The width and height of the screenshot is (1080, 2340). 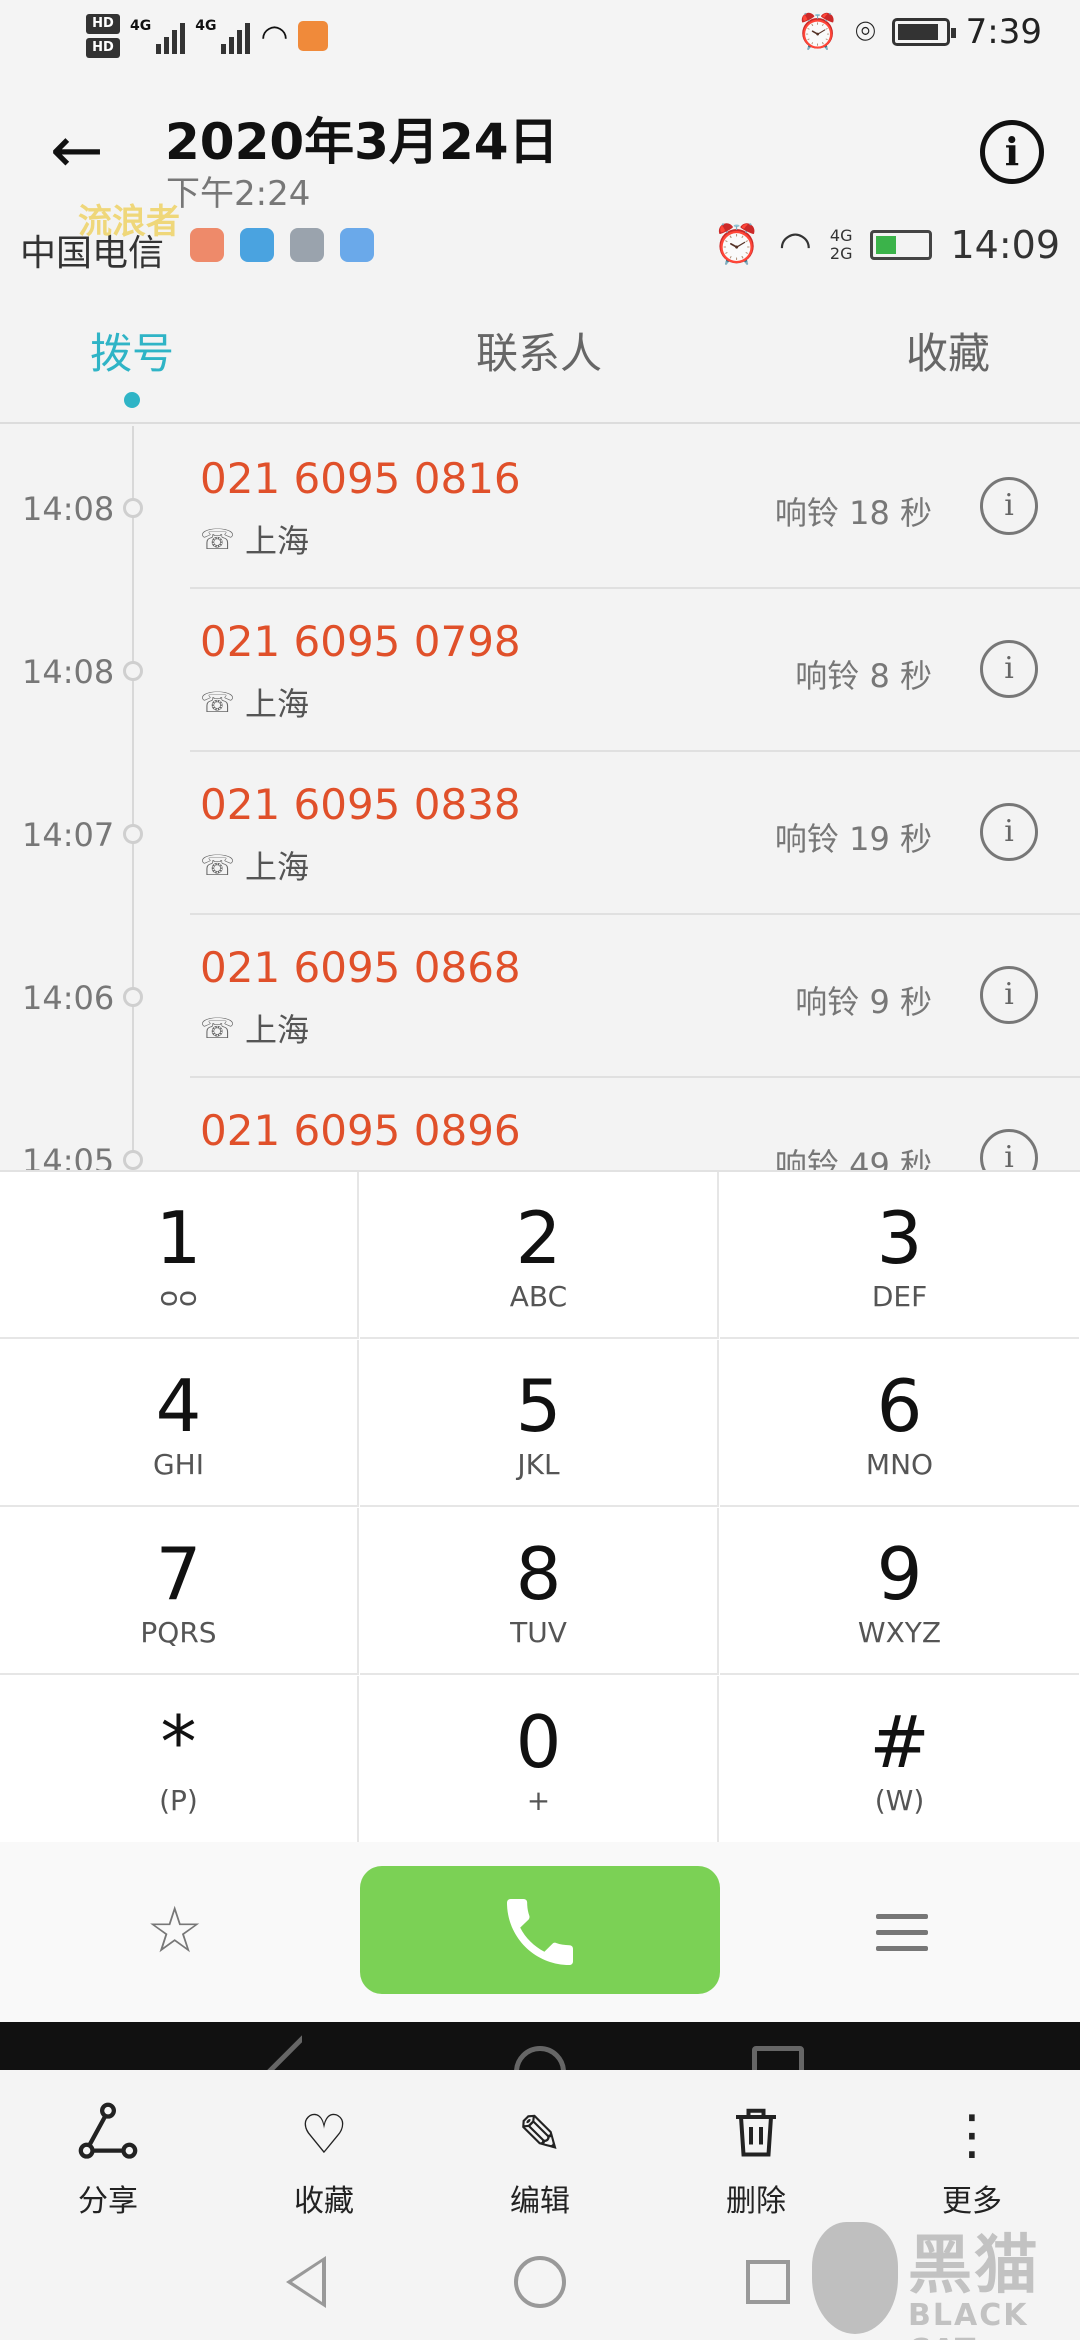 What do you see at coordinates (178, 1296) in the screenshot?
I see `voicemail-icon: ᴑᴑ` at bounding box center [178, 1296].